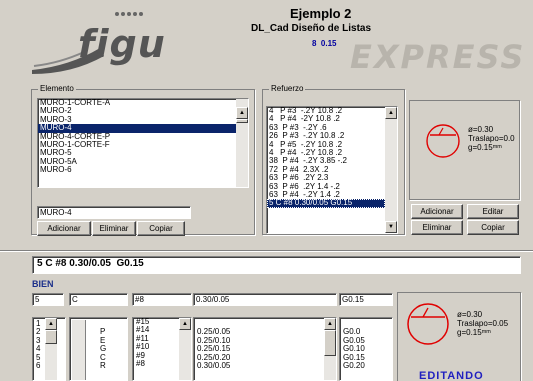 The height and width of the screenshot is (381, 533). Describe the element at coordinates (481, 129) in the screenshot. I see `preview-top-diameter: ø=0.30` at that location.